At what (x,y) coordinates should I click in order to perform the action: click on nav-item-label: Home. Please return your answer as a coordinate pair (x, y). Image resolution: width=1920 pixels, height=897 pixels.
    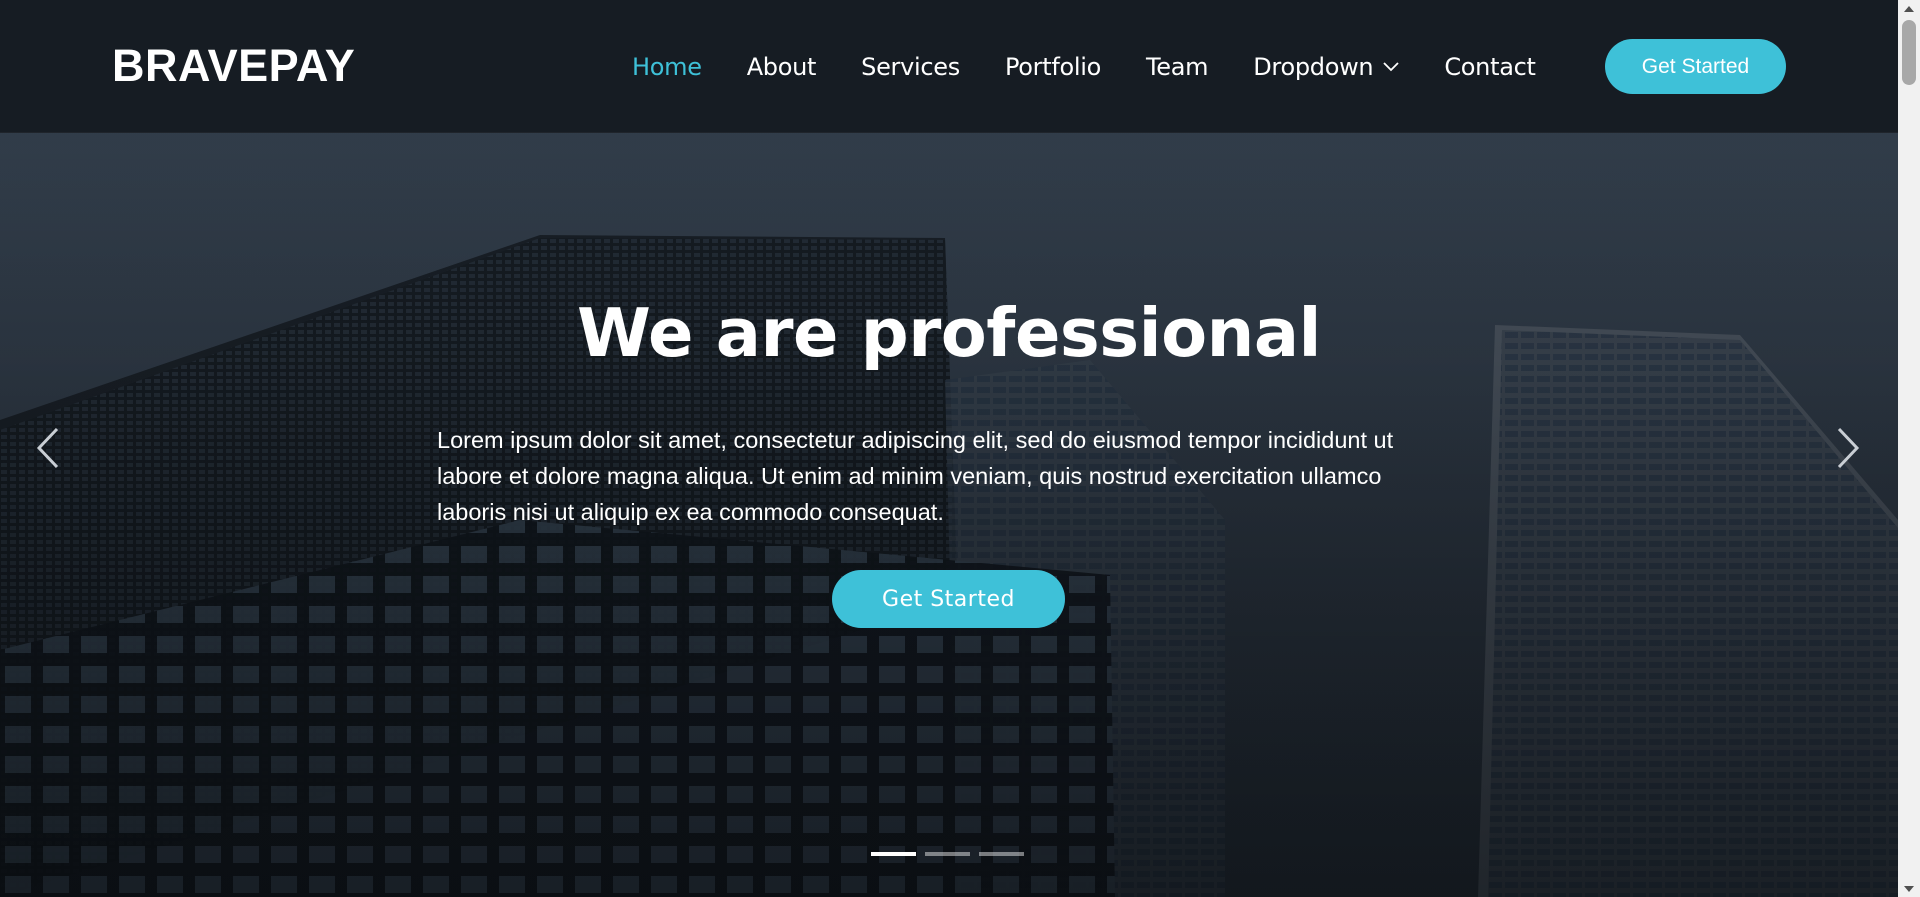
    Looking at the image, I should click on (667, 67).